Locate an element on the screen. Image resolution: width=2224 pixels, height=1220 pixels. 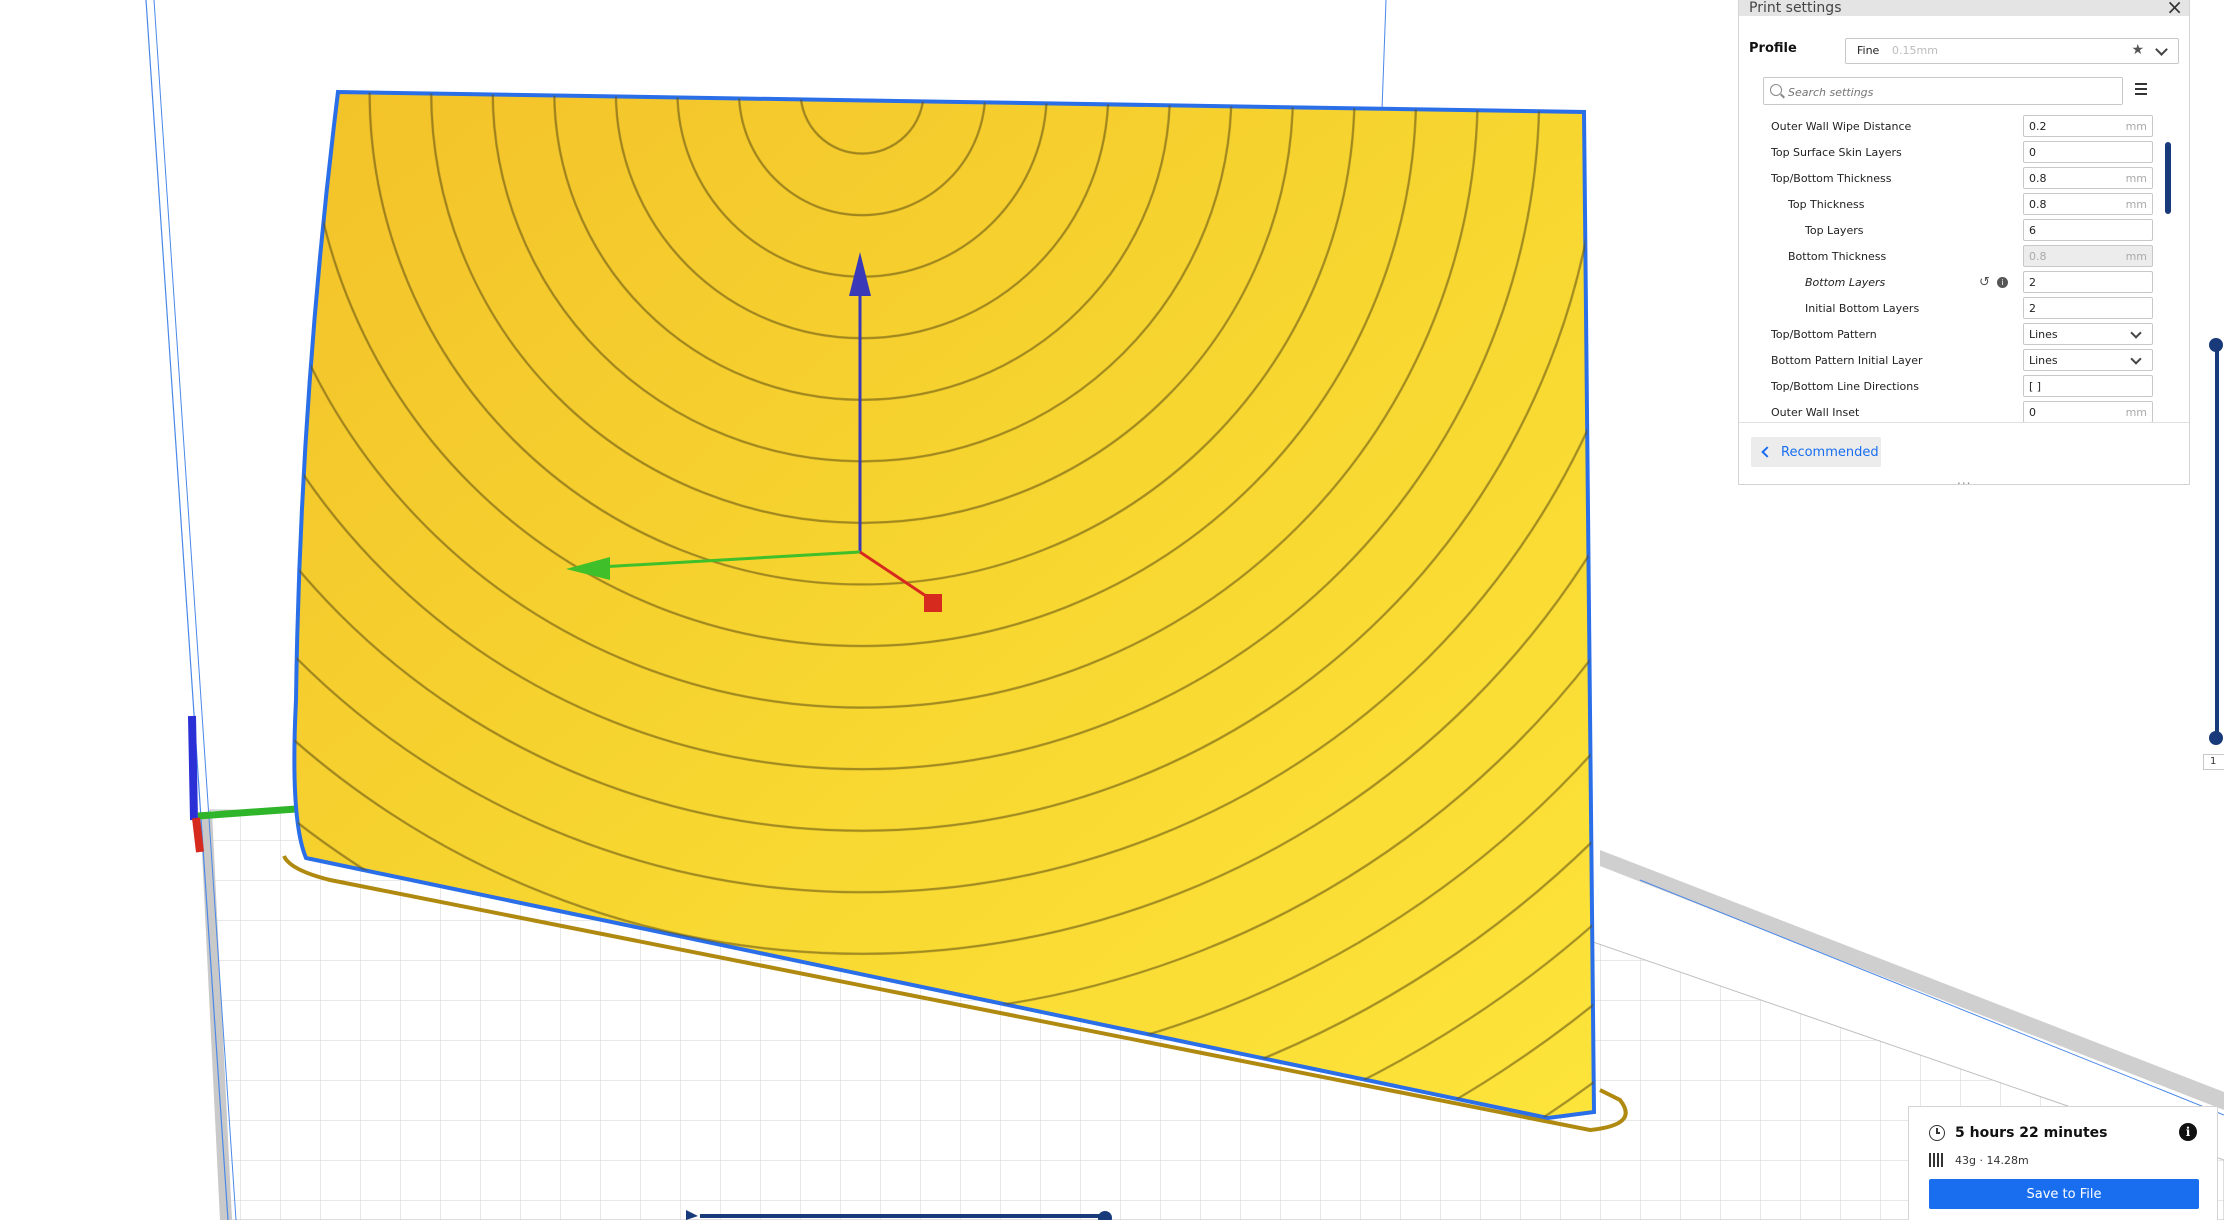
panel-header: Print settings × is located at coordinates (1964, 8).